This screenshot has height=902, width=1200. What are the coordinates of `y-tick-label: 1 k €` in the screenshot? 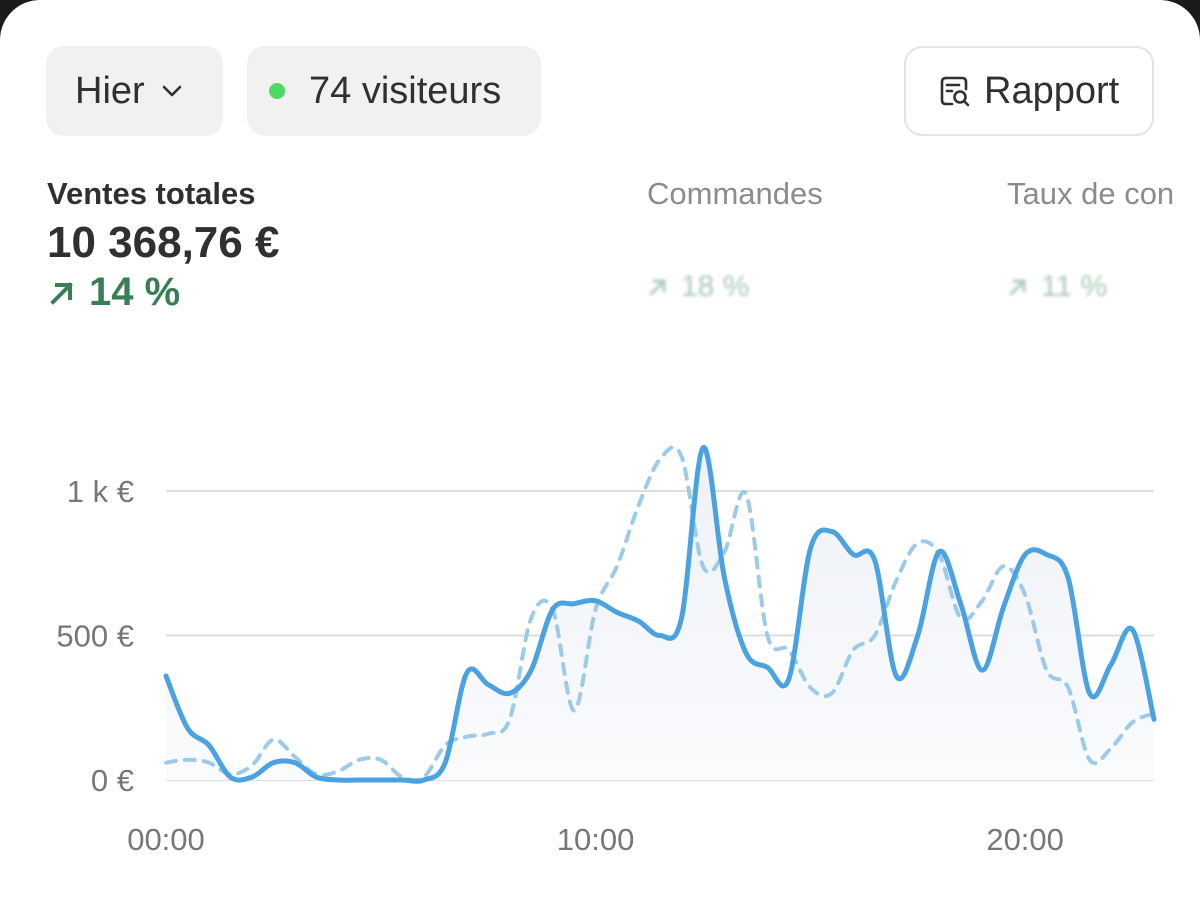 It's located at (100, 491).